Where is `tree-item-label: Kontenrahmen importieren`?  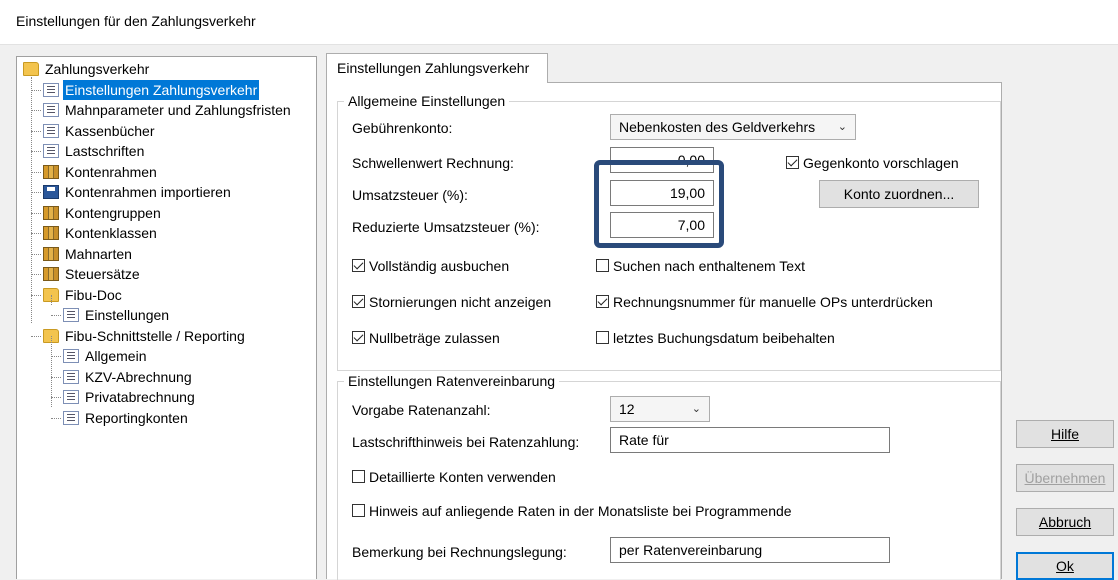 tree-item-label: Kontenrahmen importieren is located at coordinates (148, 192).